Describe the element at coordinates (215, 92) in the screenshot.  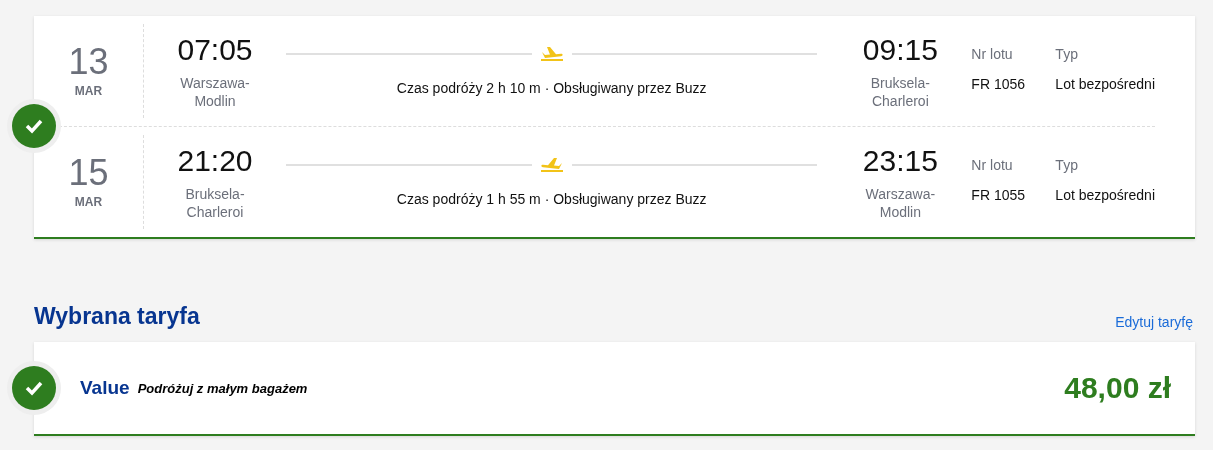
I see `departure-airport: Warszawa-Modlin` at that location.